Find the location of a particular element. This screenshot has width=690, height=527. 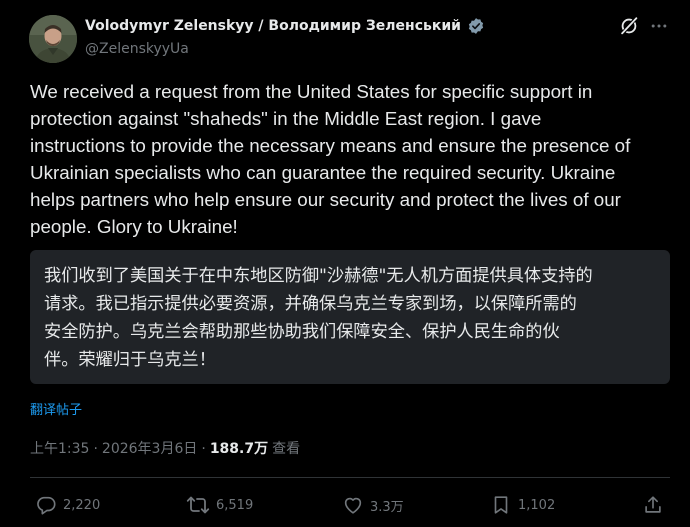

repost-button: 6,519 is located at coordinates (219, 505).